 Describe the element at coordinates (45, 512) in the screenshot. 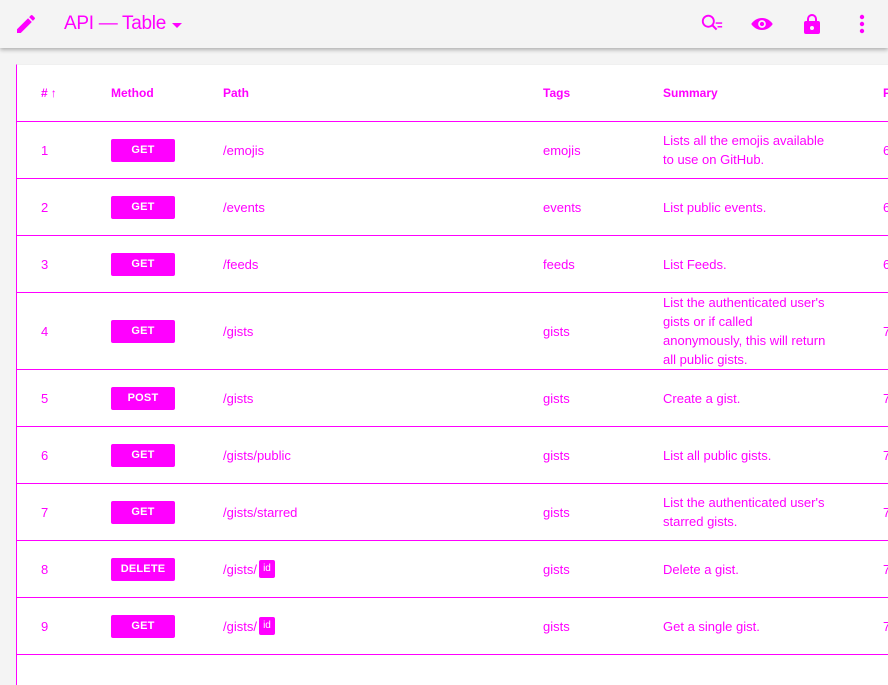

I see `row-number: 7` at that location.